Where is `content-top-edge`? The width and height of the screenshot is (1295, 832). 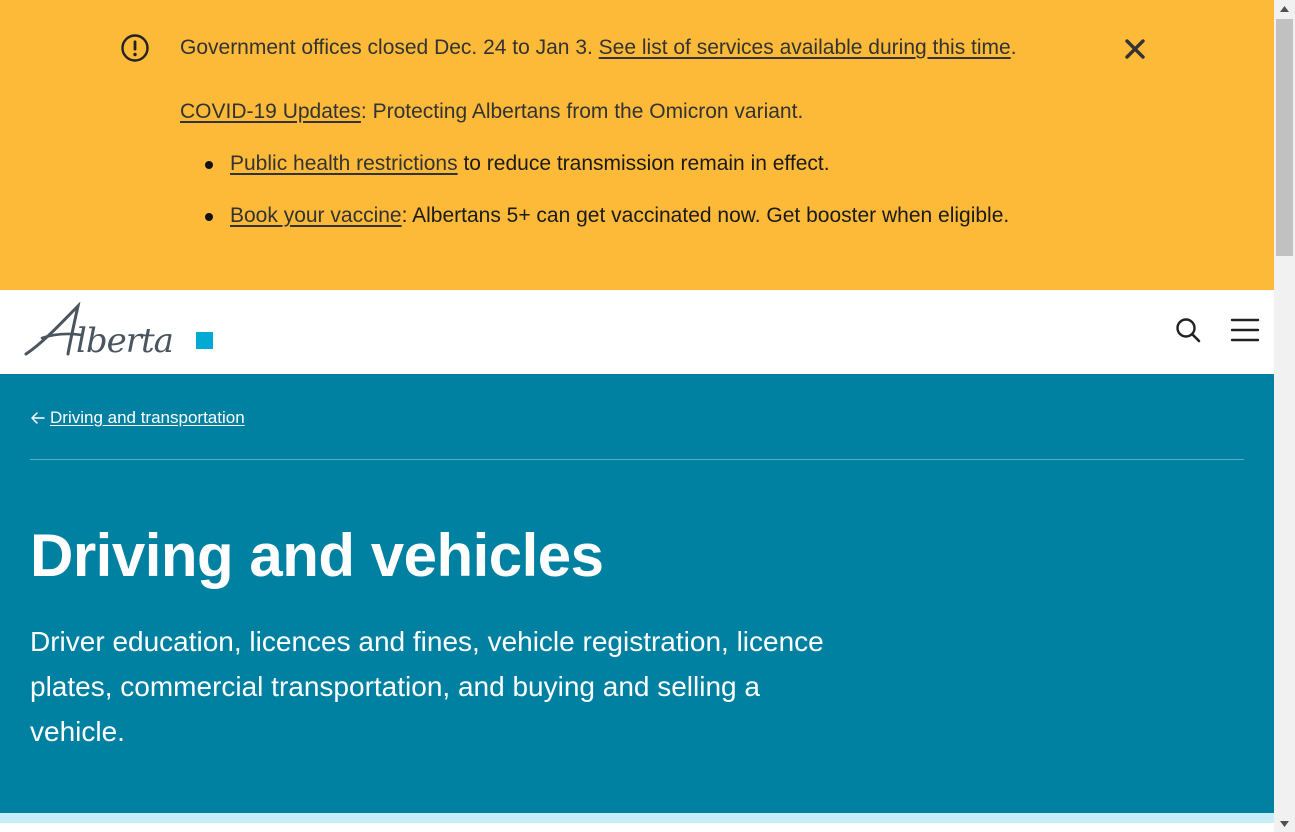
content-top-edge is located at coordinates (637, 822).